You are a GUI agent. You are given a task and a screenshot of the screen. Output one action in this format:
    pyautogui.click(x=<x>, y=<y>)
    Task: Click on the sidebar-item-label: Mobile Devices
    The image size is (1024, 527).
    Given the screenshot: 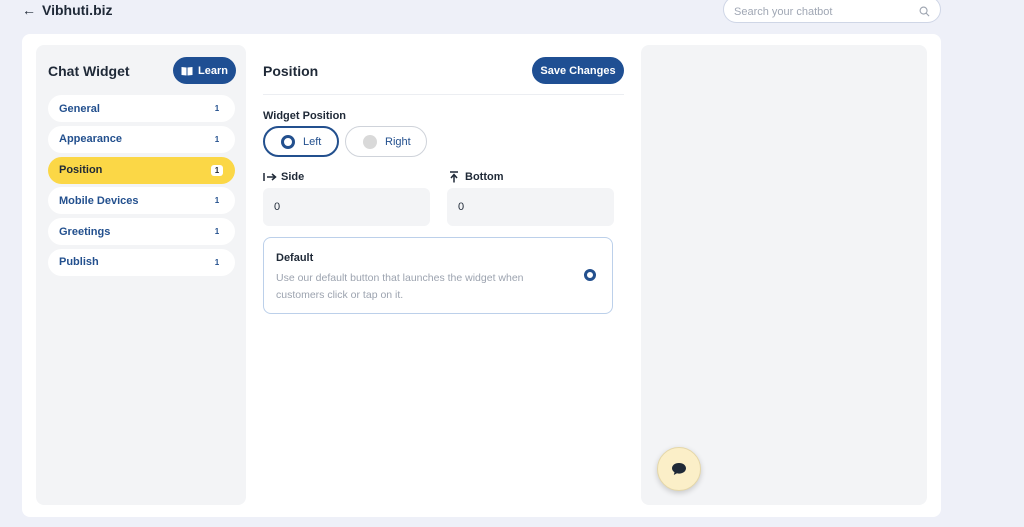 What is the action you would take?
    pyautogui.click(x=99, y=200)
    